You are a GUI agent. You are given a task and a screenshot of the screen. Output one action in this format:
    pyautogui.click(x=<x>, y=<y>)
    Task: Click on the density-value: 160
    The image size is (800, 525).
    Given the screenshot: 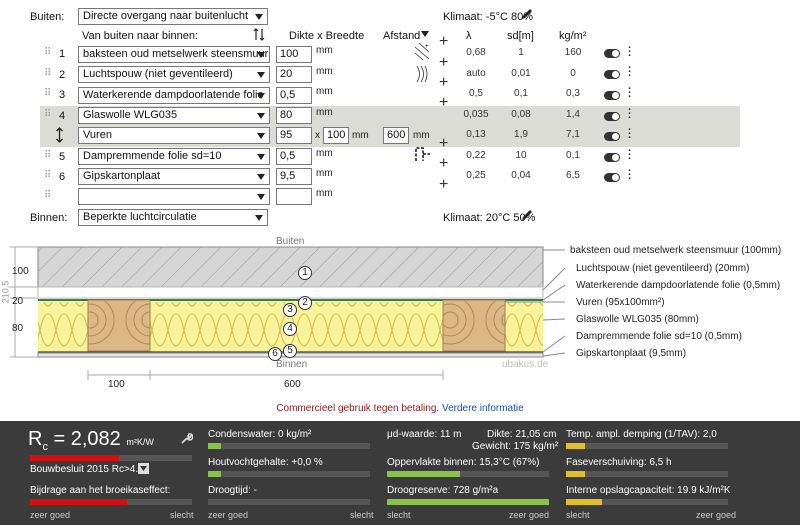 What is the action you would take?
    pyautogui.click(x=573, y=52)
    